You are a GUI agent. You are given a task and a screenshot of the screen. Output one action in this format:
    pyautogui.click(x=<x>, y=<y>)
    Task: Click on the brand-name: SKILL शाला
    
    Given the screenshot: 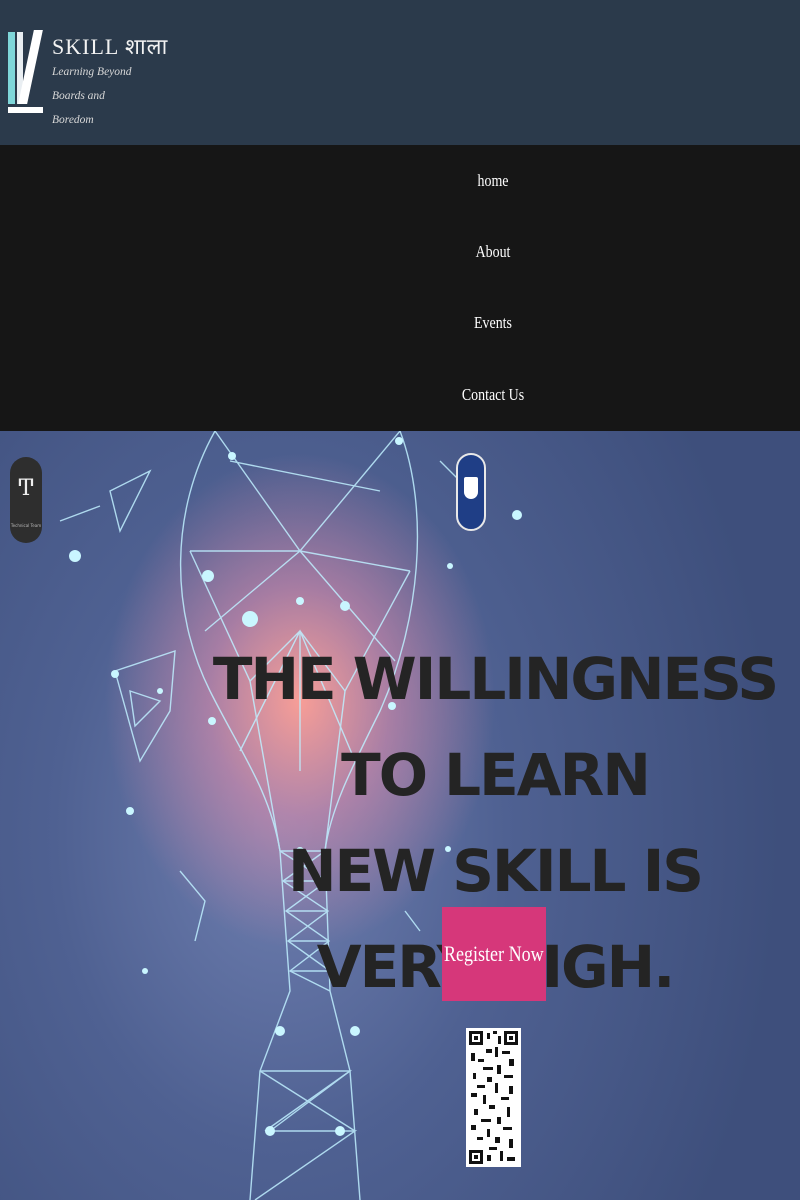 What is the action you would take?
    pyautogui.click(x=110, y=46)
    